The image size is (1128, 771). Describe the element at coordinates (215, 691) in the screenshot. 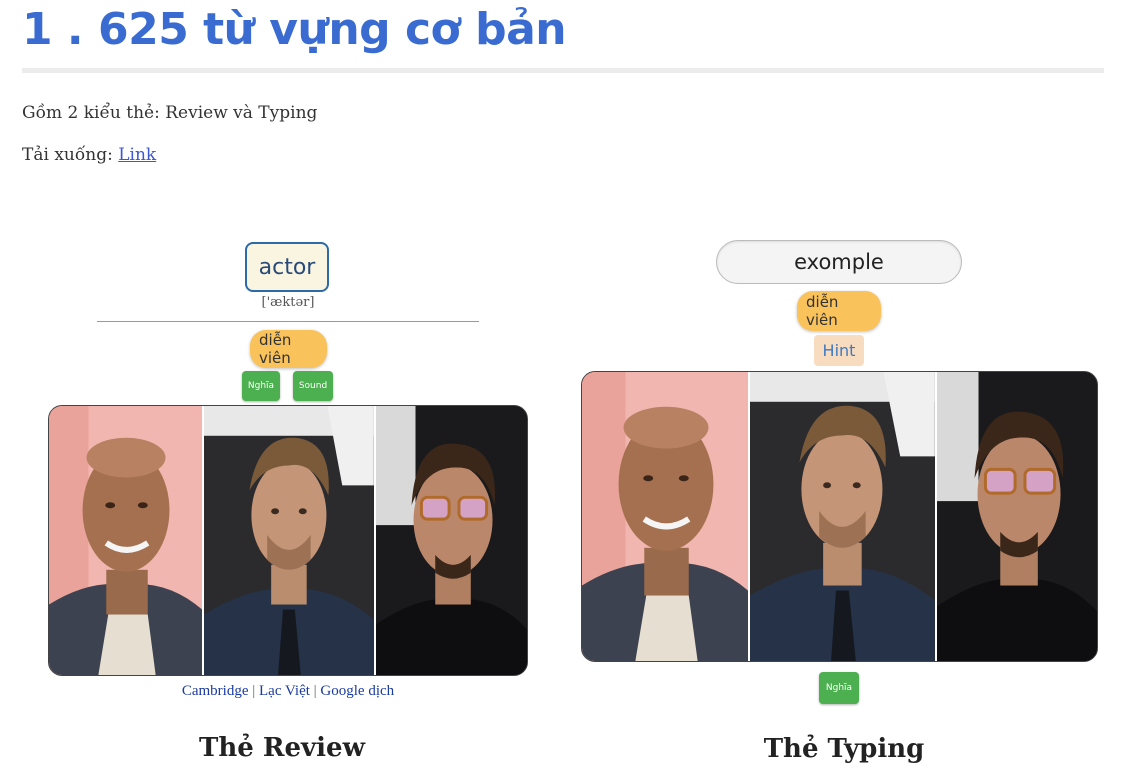

I see `cambridge-link: Cambridge` at that location.